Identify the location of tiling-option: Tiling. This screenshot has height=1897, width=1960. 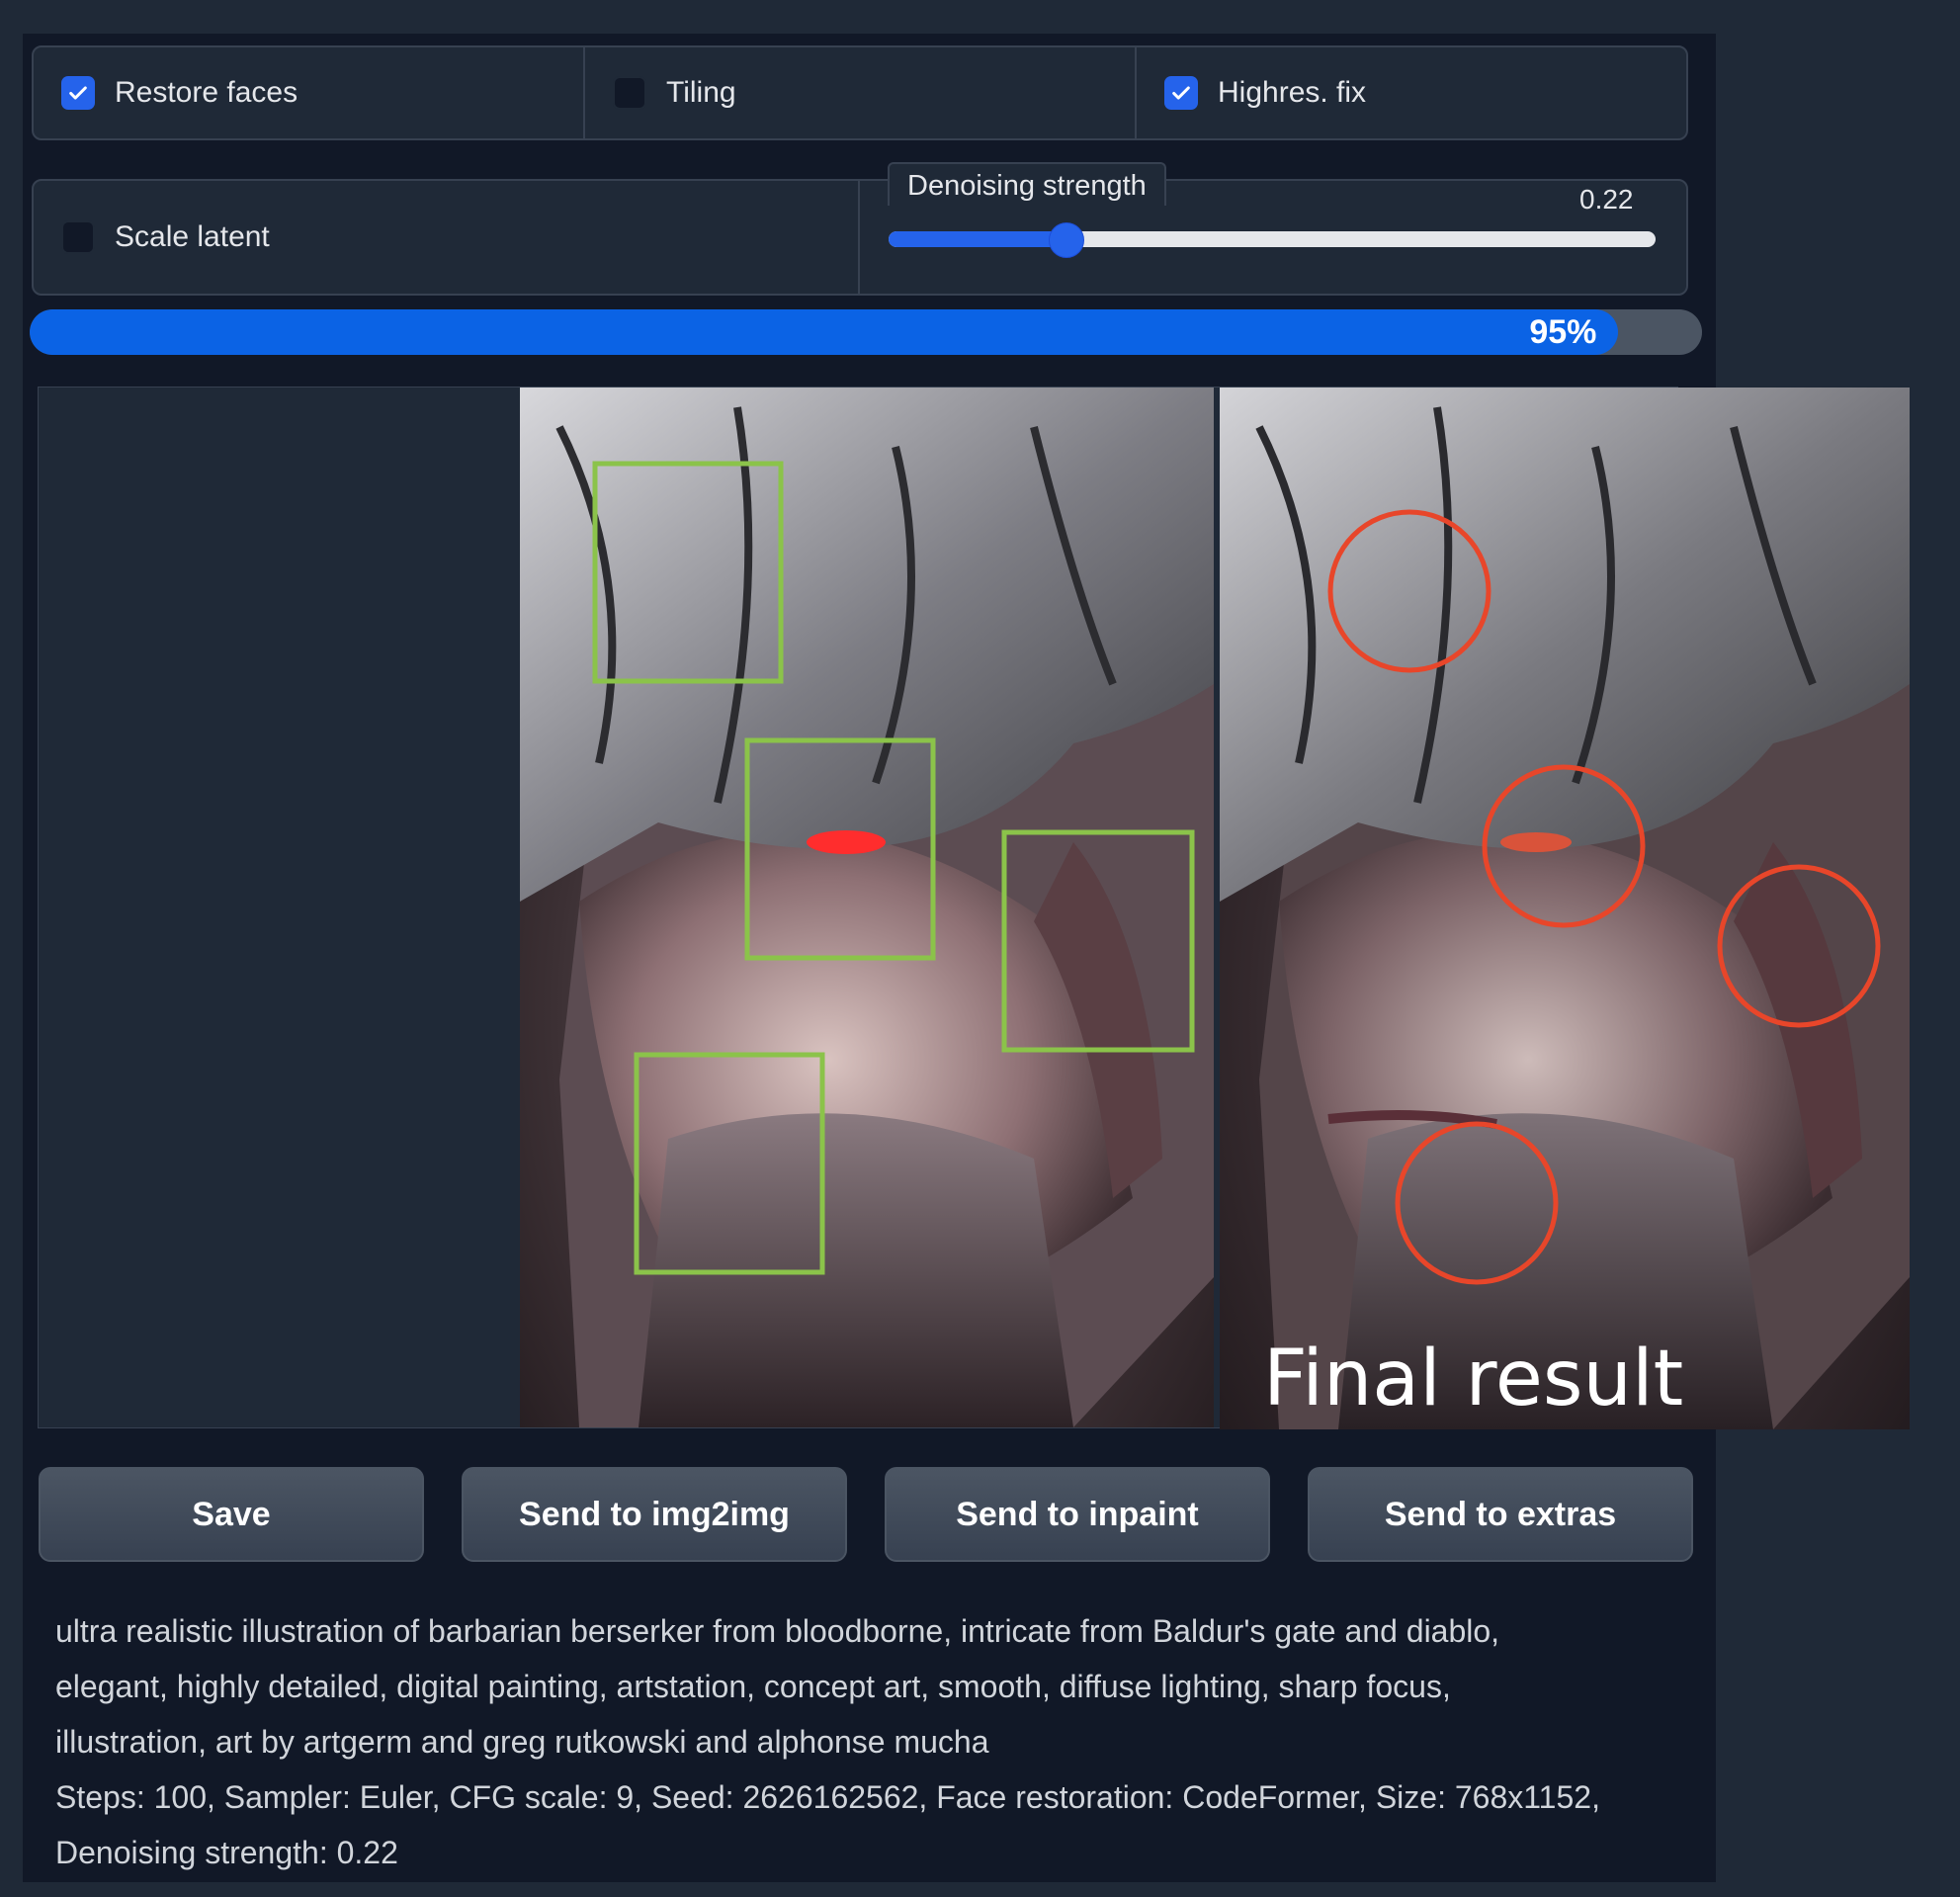
(861, 92).